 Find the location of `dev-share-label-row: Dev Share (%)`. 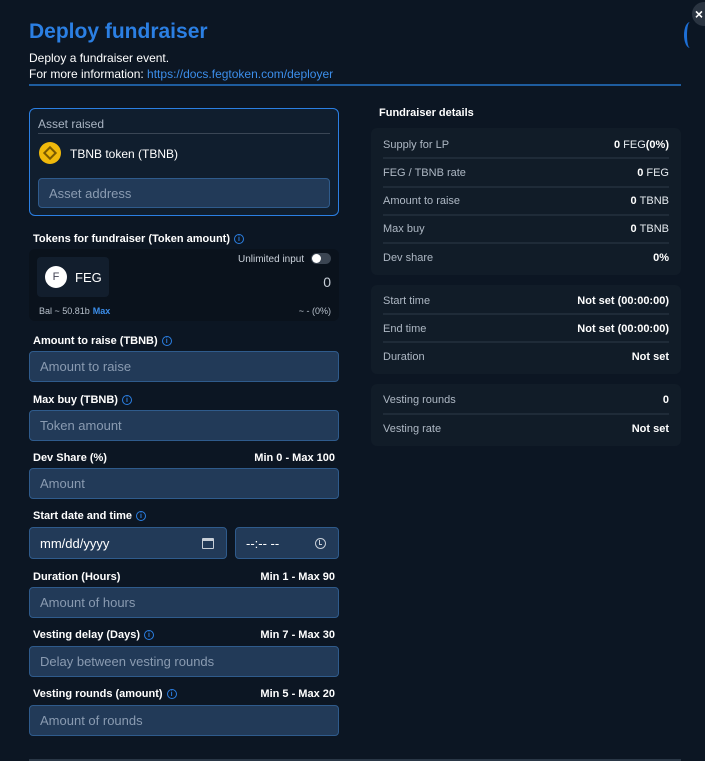

dev-share-label-row: Dev Share (%) is located at coordinates (70, 458).